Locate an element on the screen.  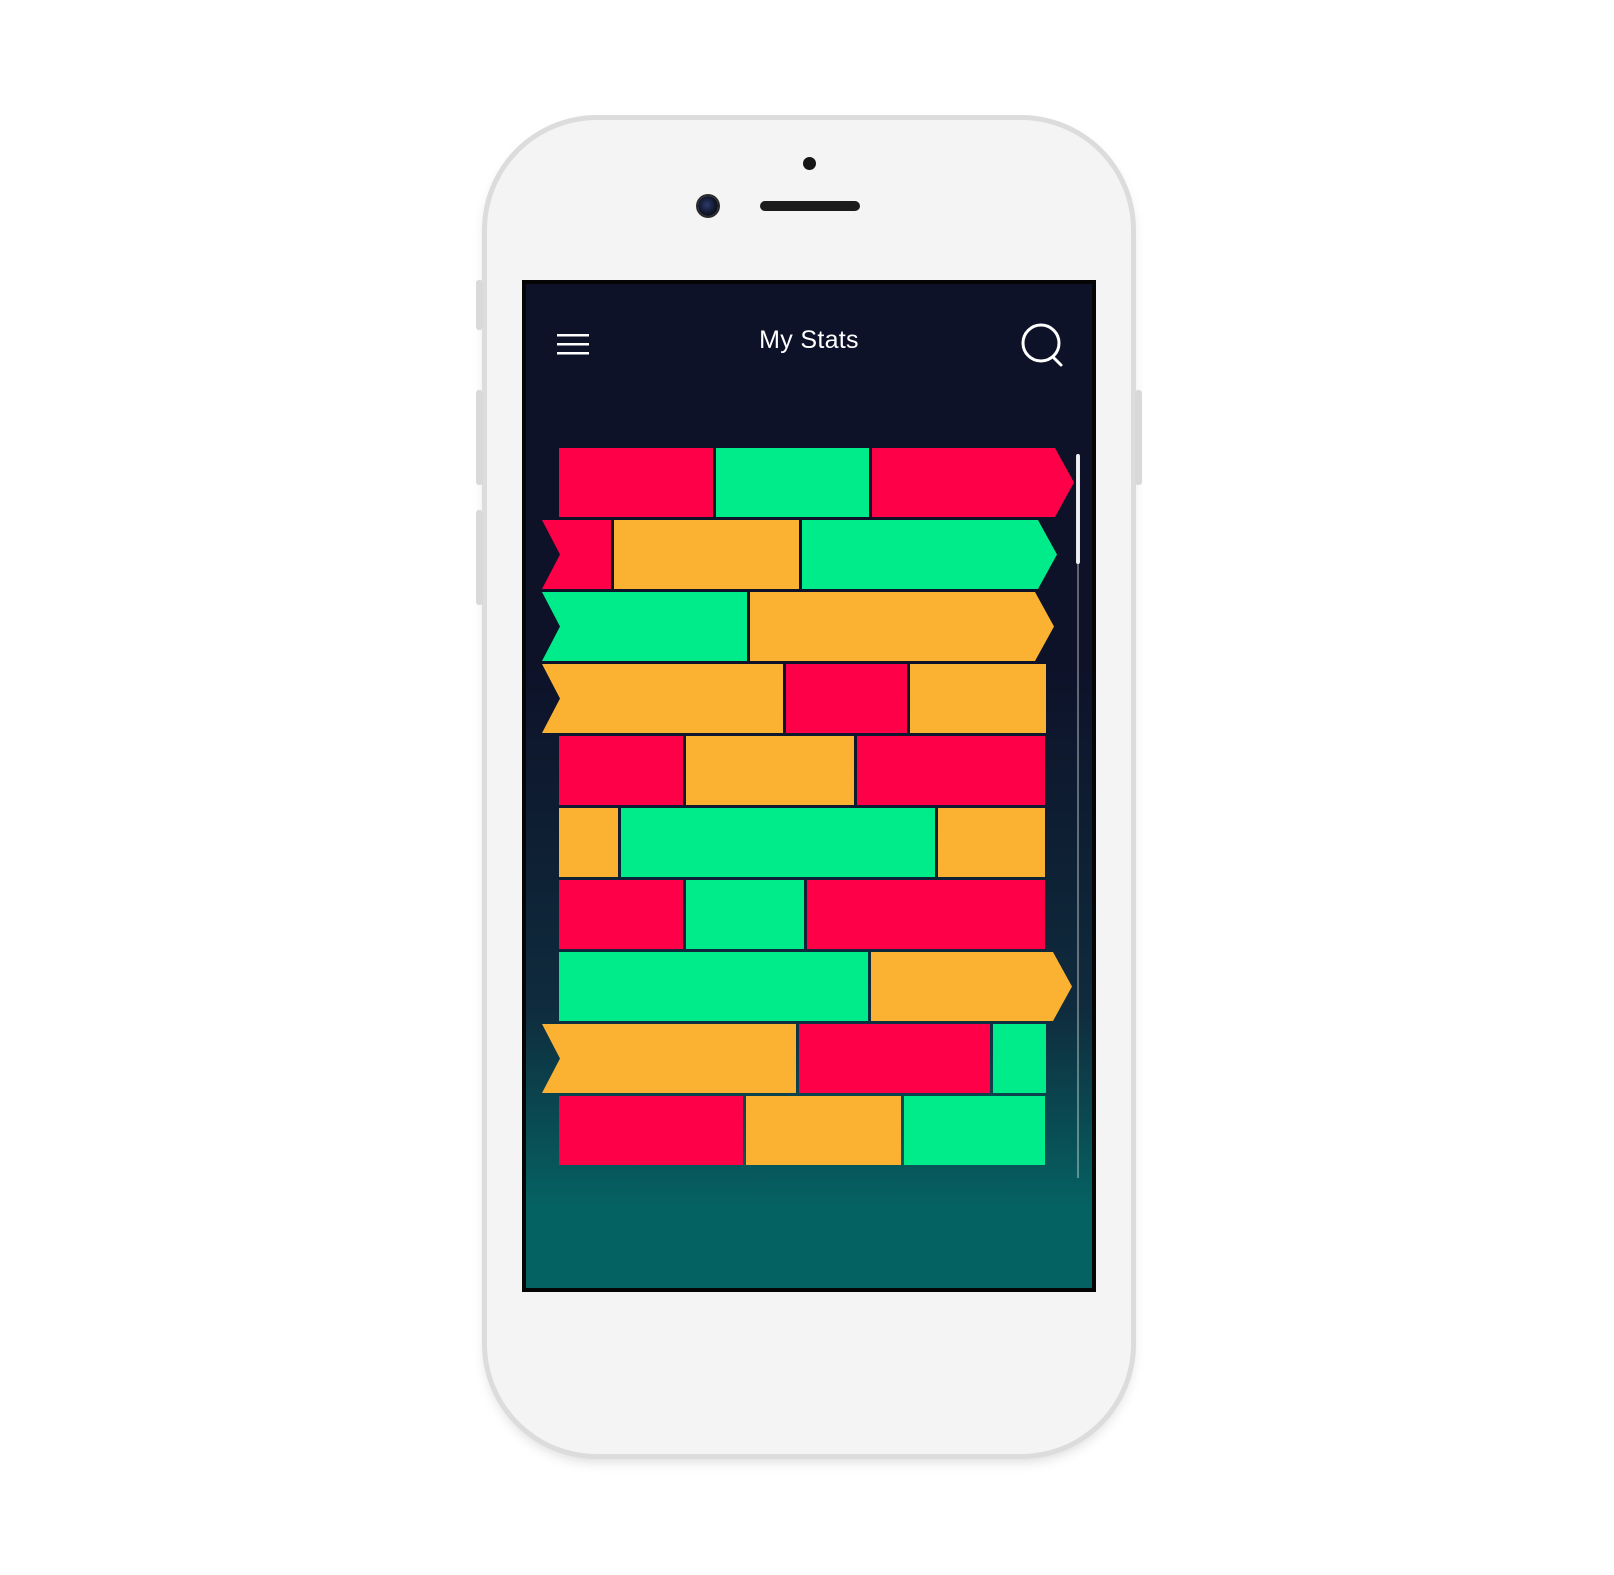
proximity-sensor is located at coordinates (809, 163).